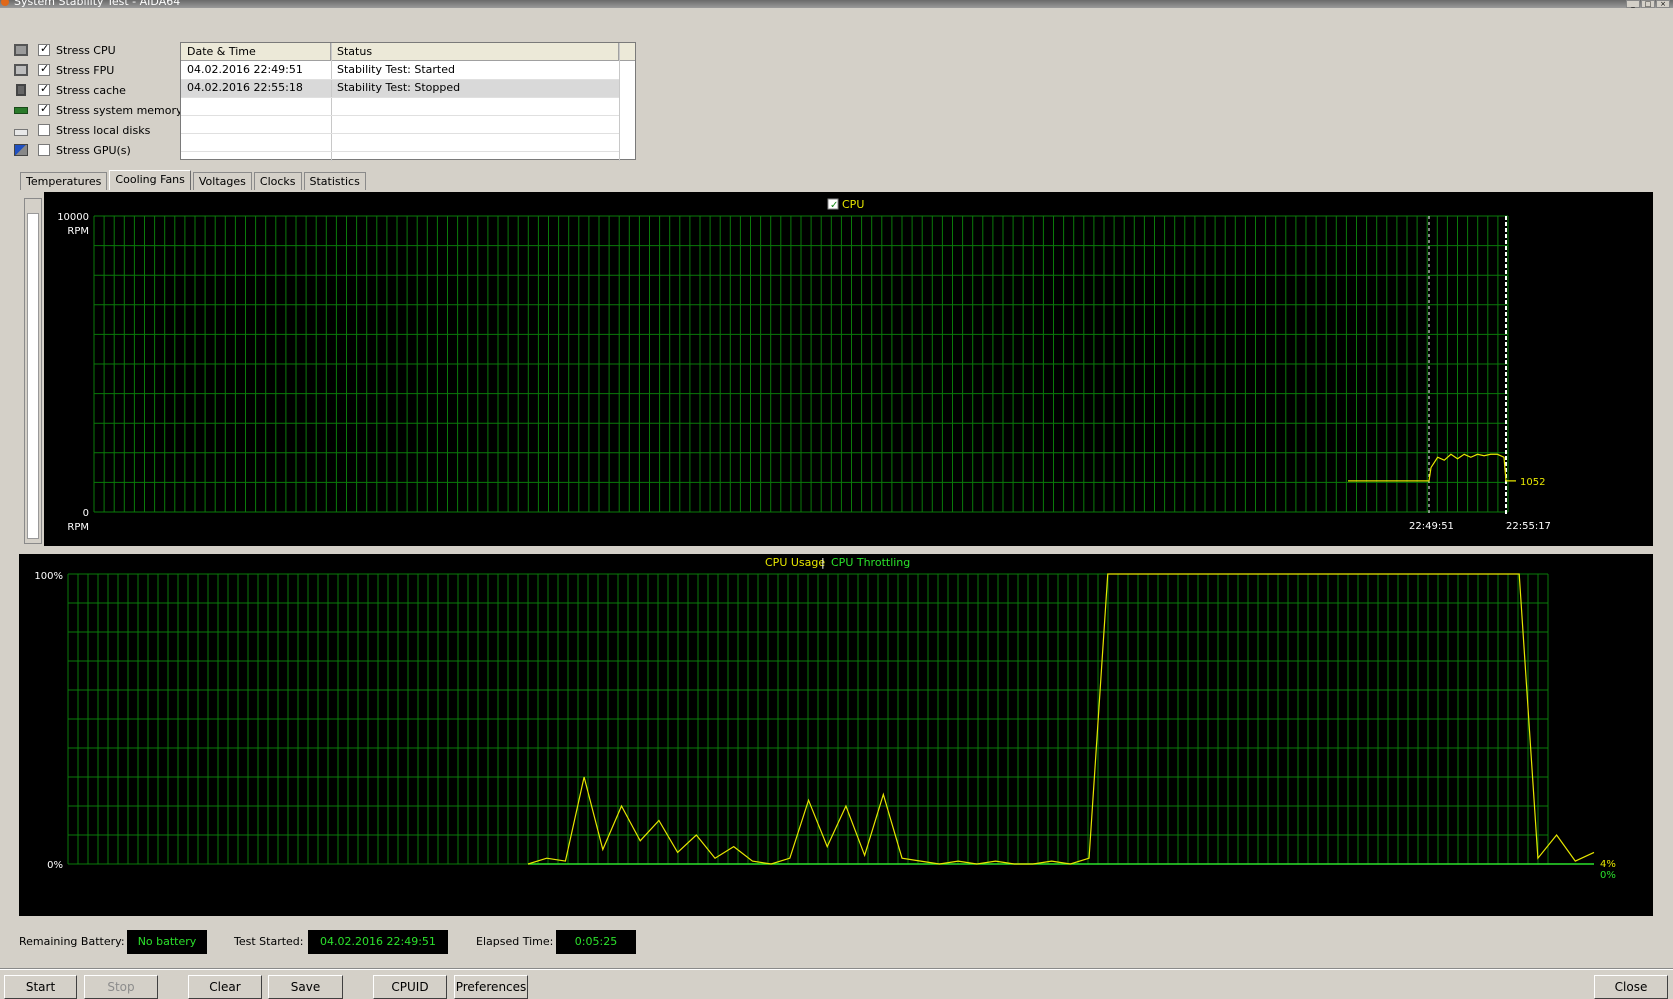 The height and width of the screenshot is (999, 1673). What do you see at coordinates (305, 987) in the screenshot?
I see `save-button: Save` at bounding box center [305, 987].